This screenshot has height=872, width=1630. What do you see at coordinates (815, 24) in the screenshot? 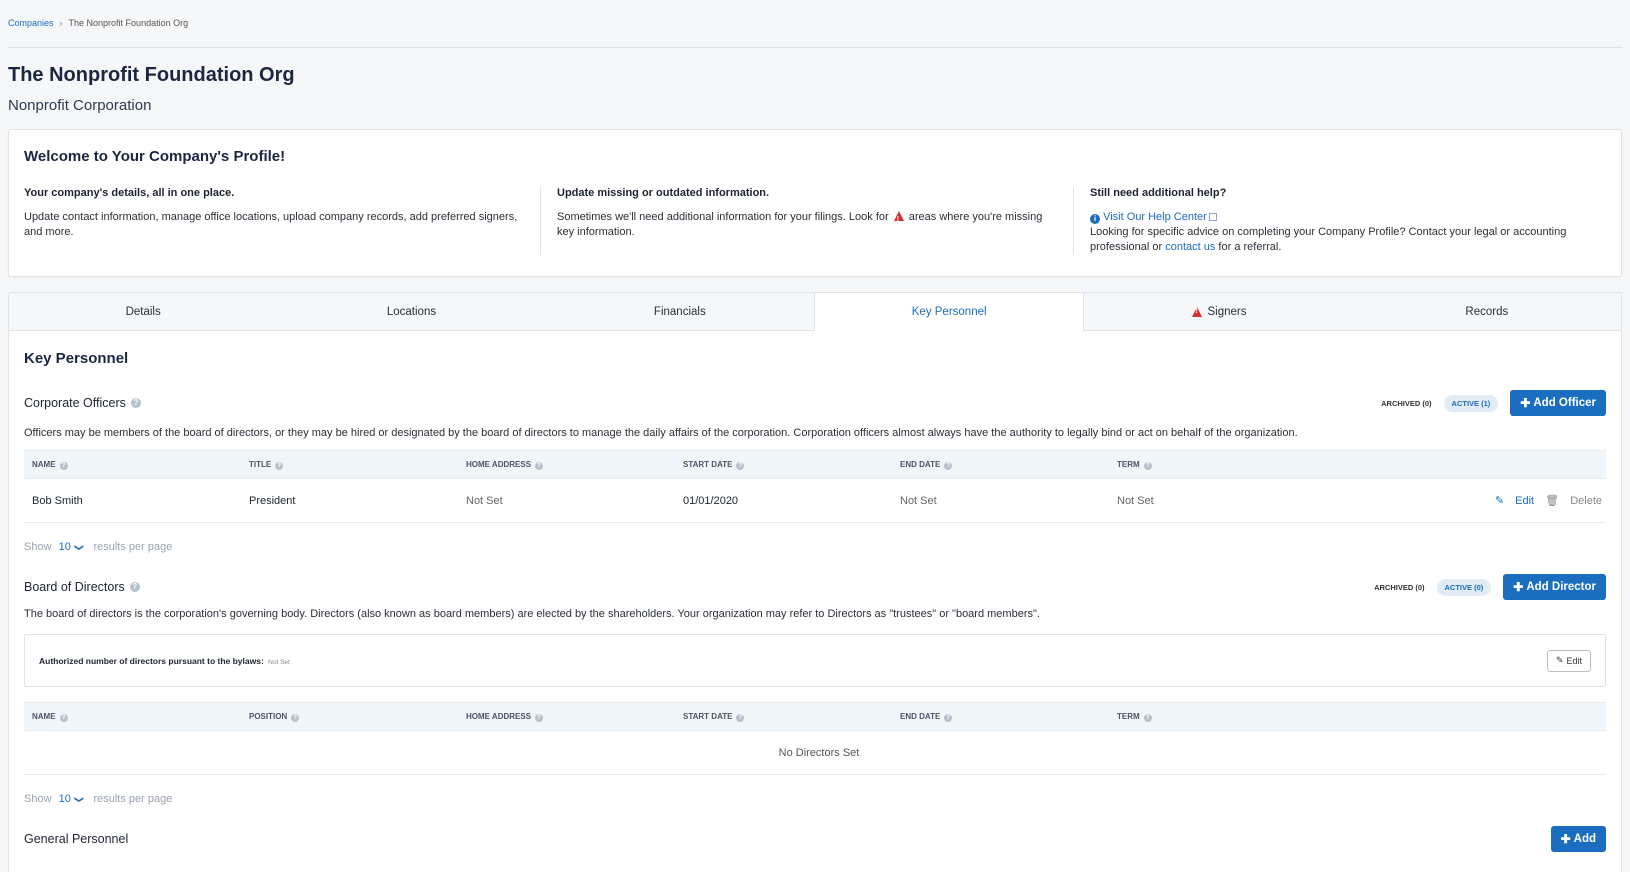
I see `breadcrumb: Companies › The Nonprofit Foundation Org` at bounding box center [815, 24].